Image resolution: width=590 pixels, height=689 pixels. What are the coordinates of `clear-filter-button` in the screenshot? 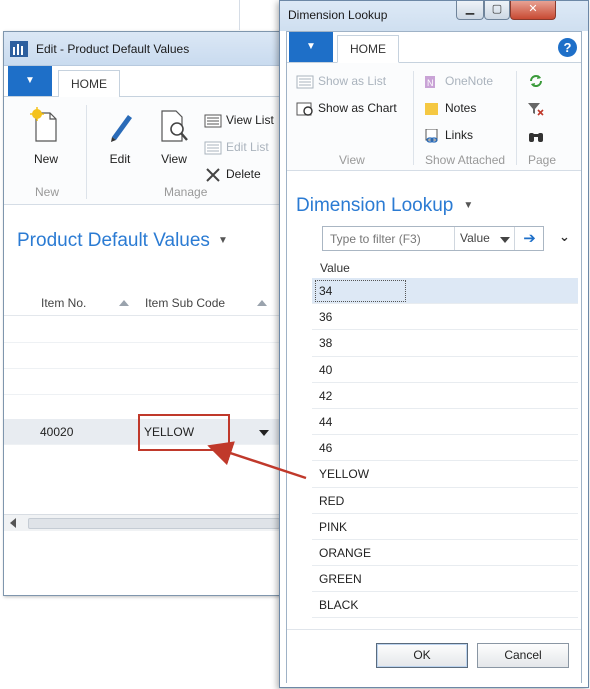 It's located at (538, 108).